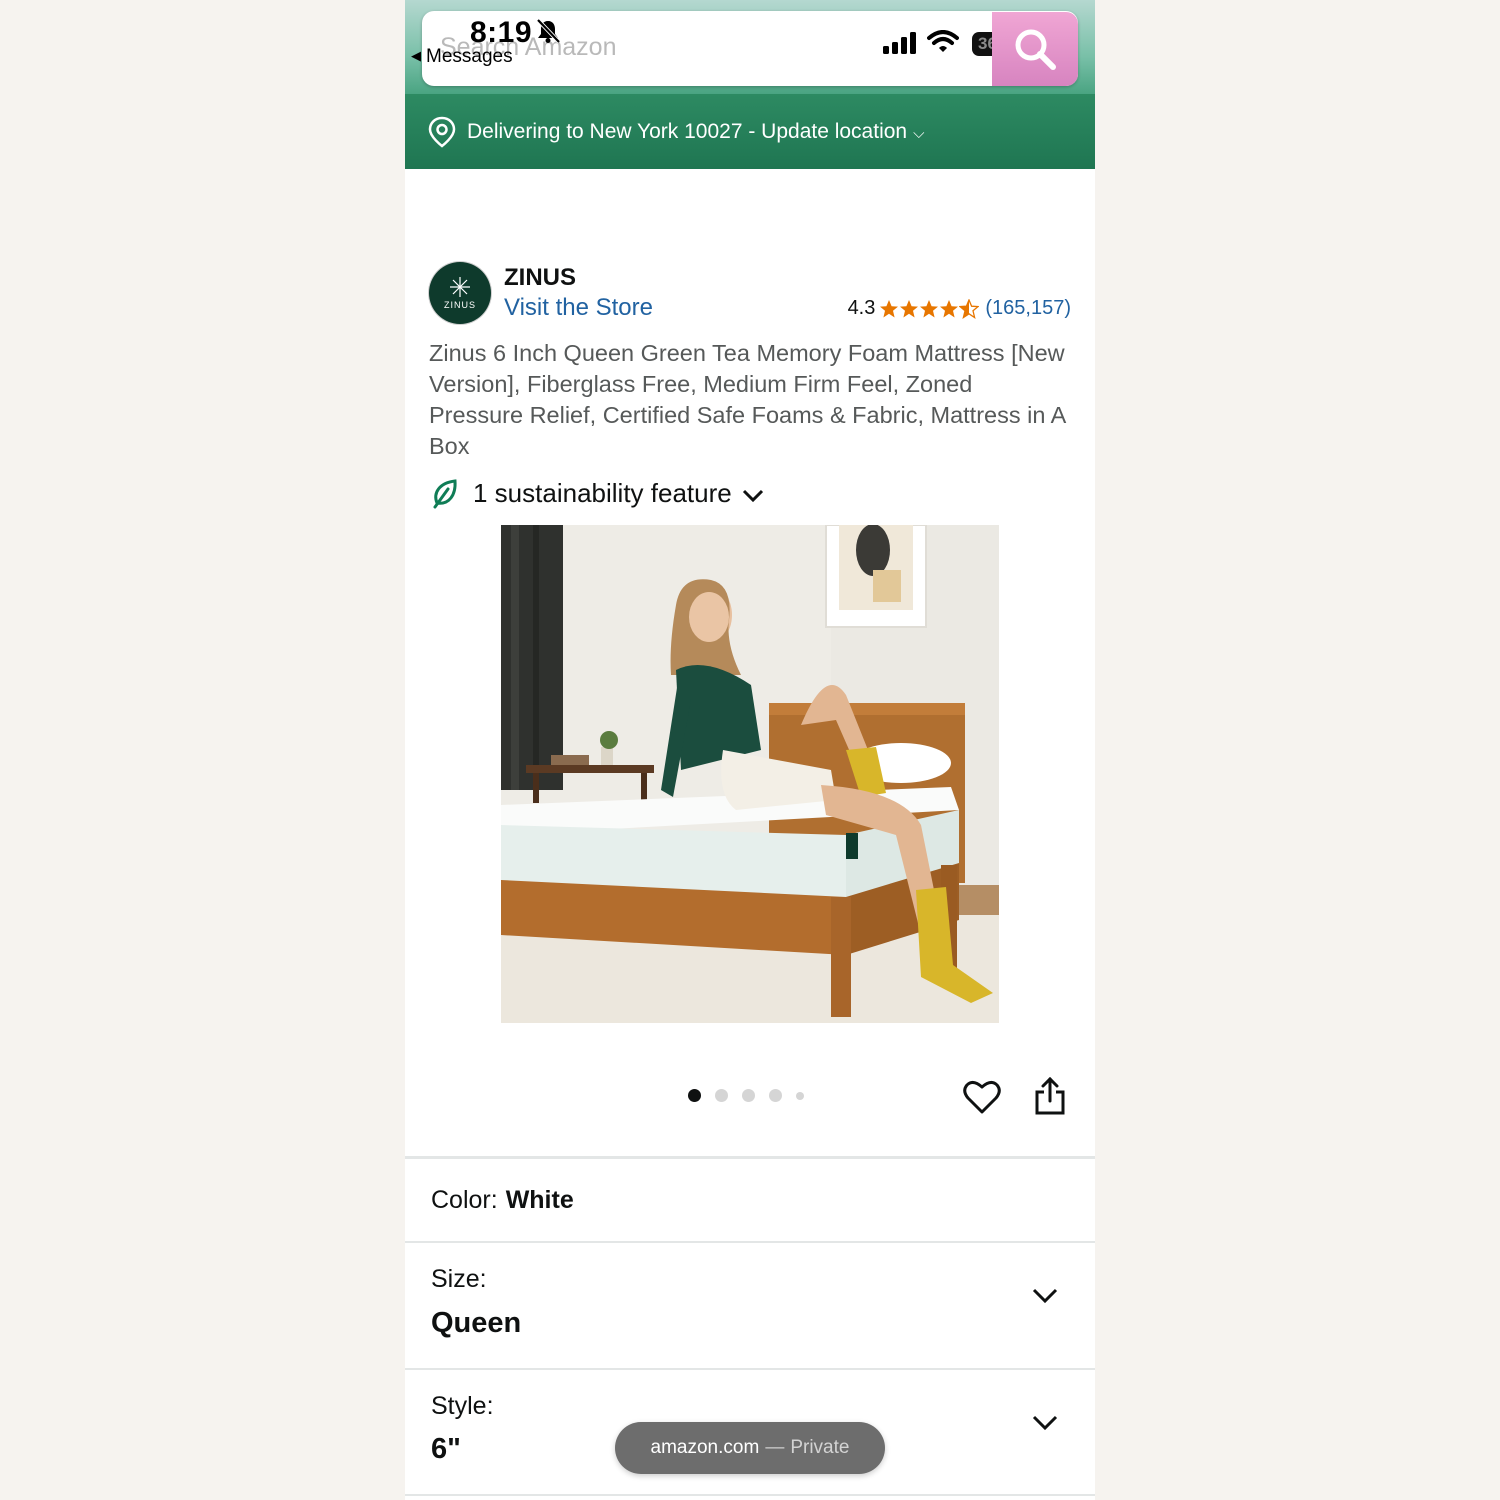 This screenshot has height=1500, width=1500. Describe the element at coordinates (464, 1200) in the screenshot. I see `color-label: Color:` at that location.